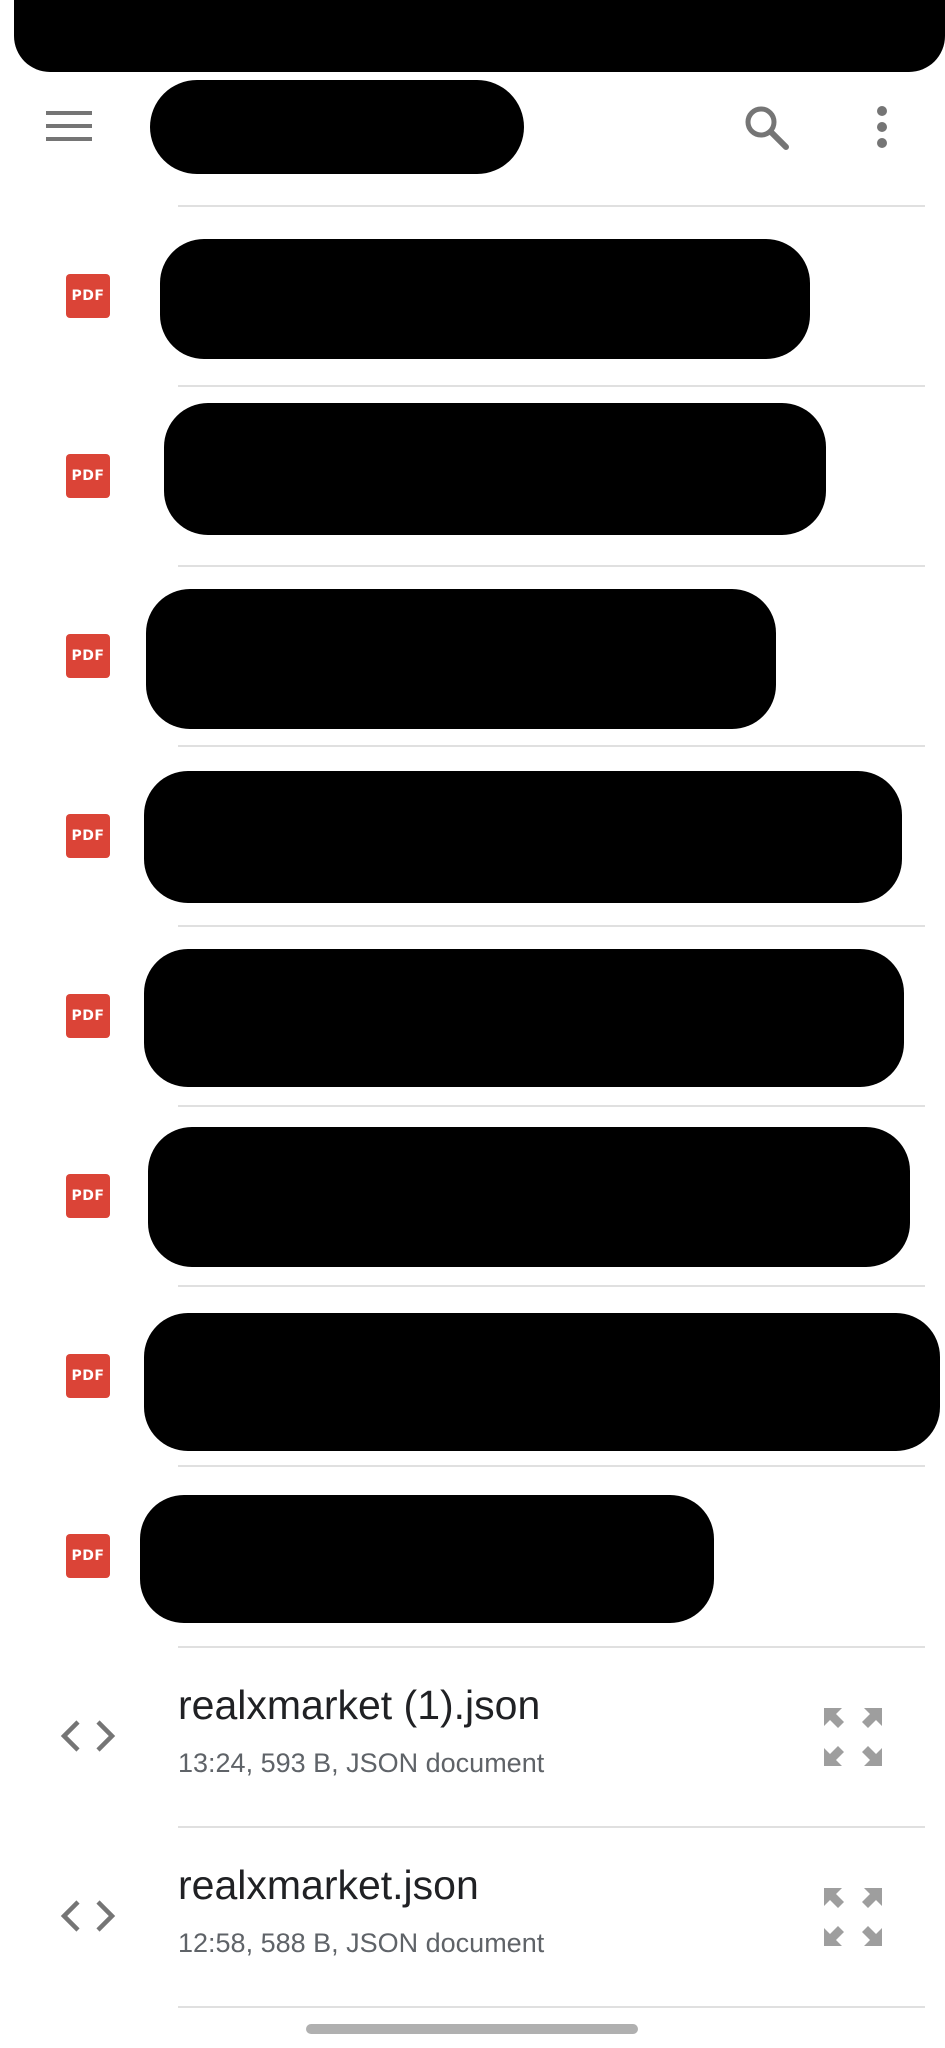 The width and height of the screenshot is (945, 2048). I want to click on title-redacted, so click(337, 127).